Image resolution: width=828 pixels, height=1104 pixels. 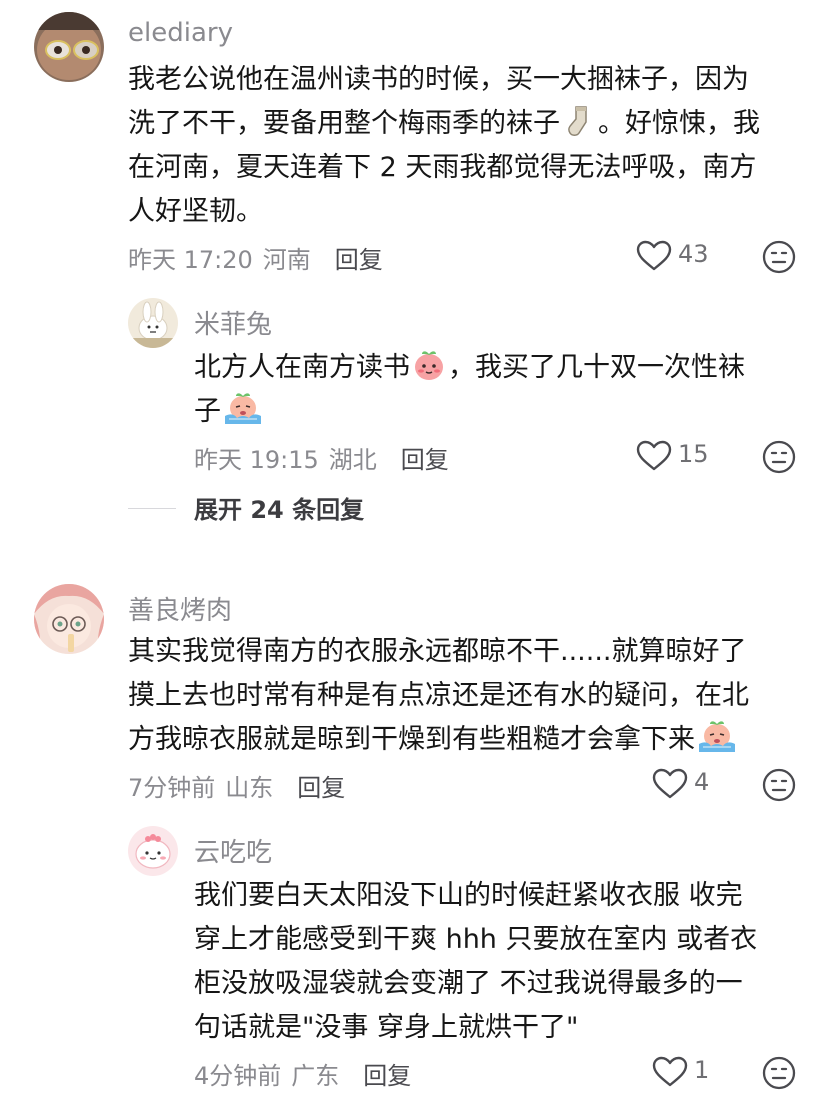 What do you see at coordinates (260, 257) in the screenshot?
I see `comment-meta: 昨天 17:20 河南 回复` at bounding box center [260, 257].